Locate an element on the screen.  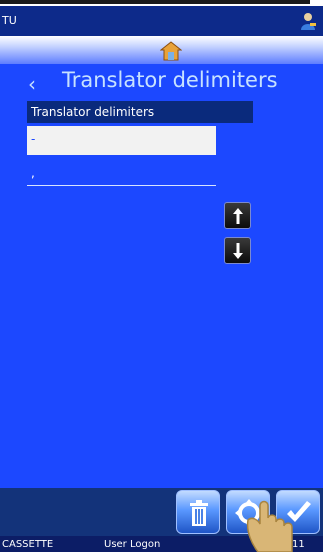
arrow-down-icon is located at coordinates (238, 251).